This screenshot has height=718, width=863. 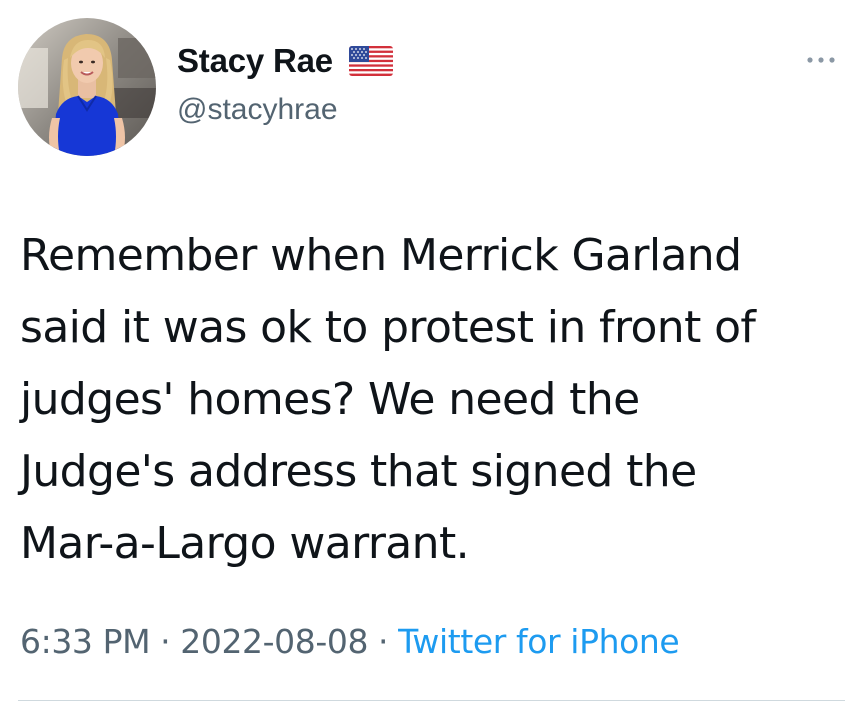 I want to click on tweet-text-line: Mar-a-Largo warrant., so click(x=245, y=543).